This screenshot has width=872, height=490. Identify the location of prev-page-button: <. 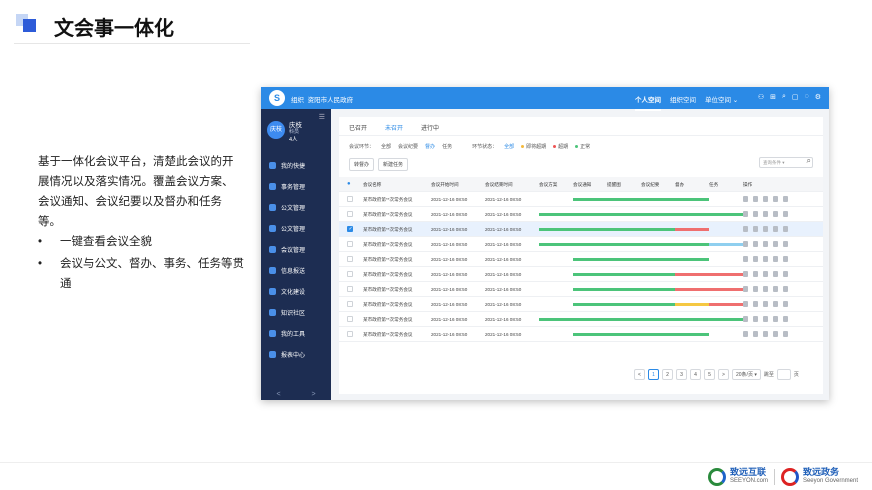
(639, 374).